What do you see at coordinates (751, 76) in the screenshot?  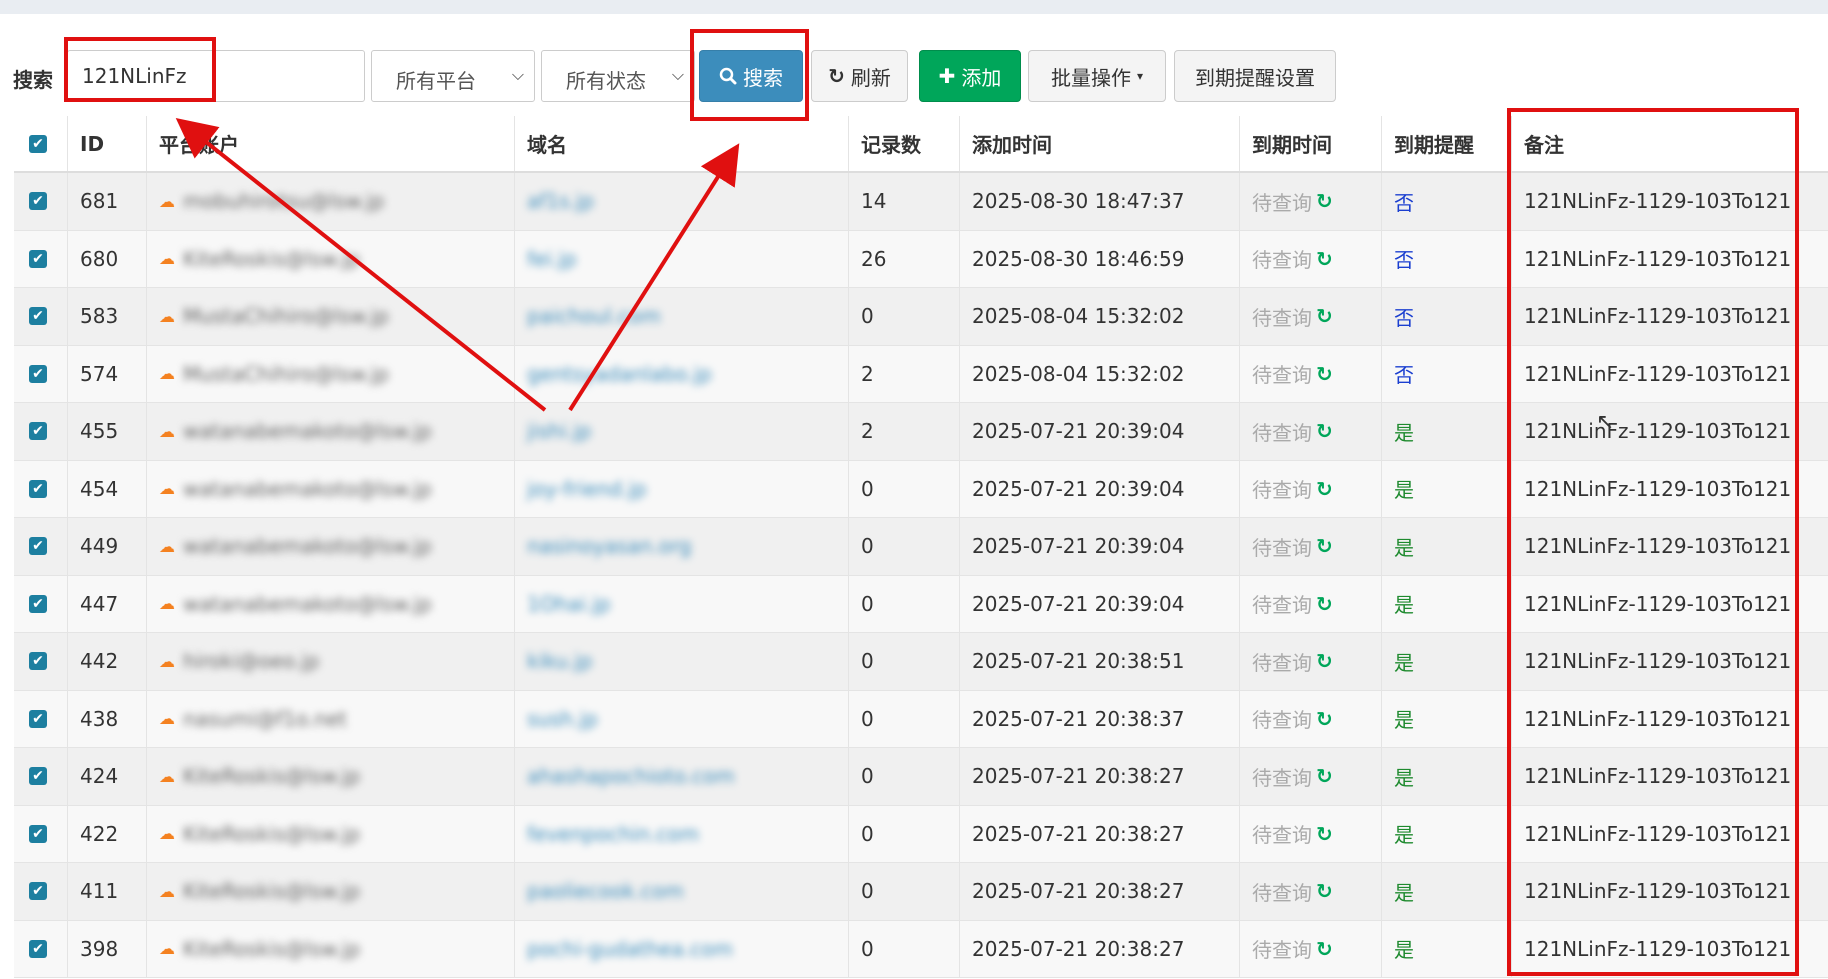 I see `search-button: 搜索` at bounding box center [751, 76].